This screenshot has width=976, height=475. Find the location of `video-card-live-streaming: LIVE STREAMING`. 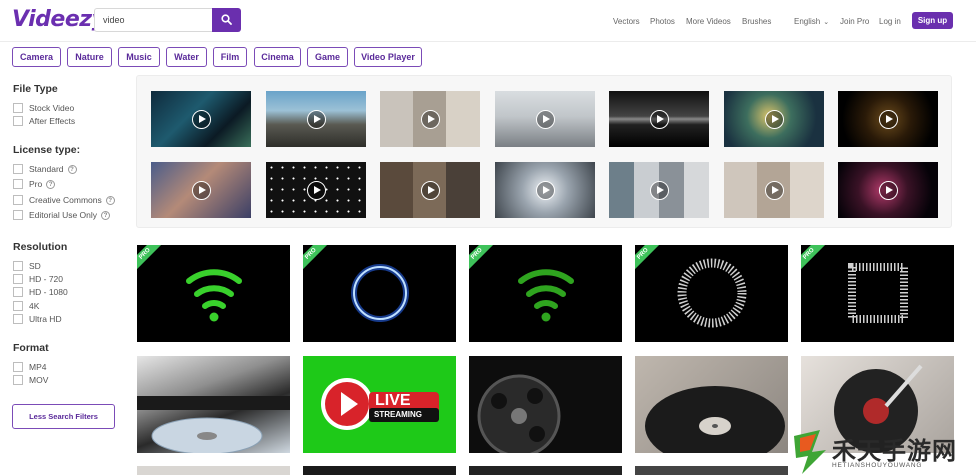

video-card-live-streaming: LIVE STREAMING is located at coordinates (379, 404).